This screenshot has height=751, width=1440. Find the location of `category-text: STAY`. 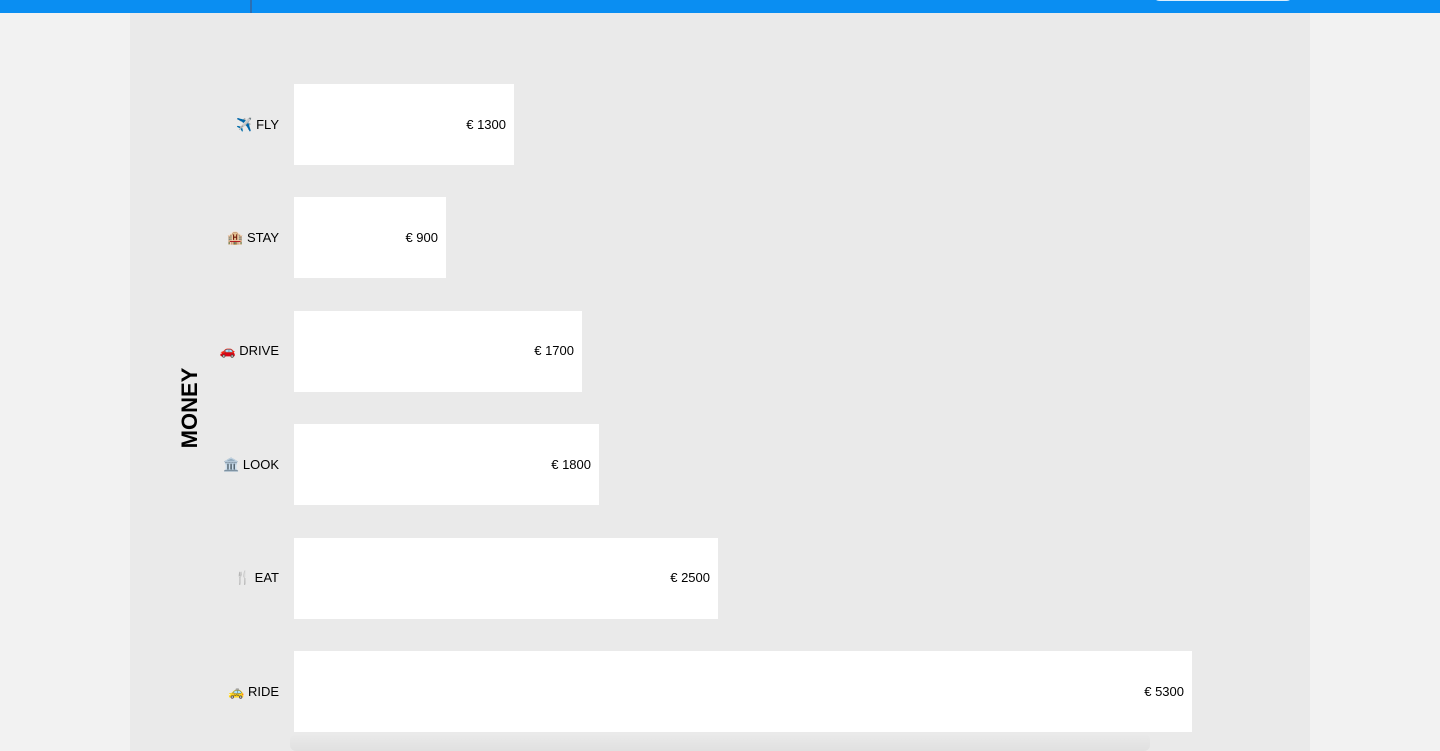

category-text: STAY is located at coordinates (261, 237).